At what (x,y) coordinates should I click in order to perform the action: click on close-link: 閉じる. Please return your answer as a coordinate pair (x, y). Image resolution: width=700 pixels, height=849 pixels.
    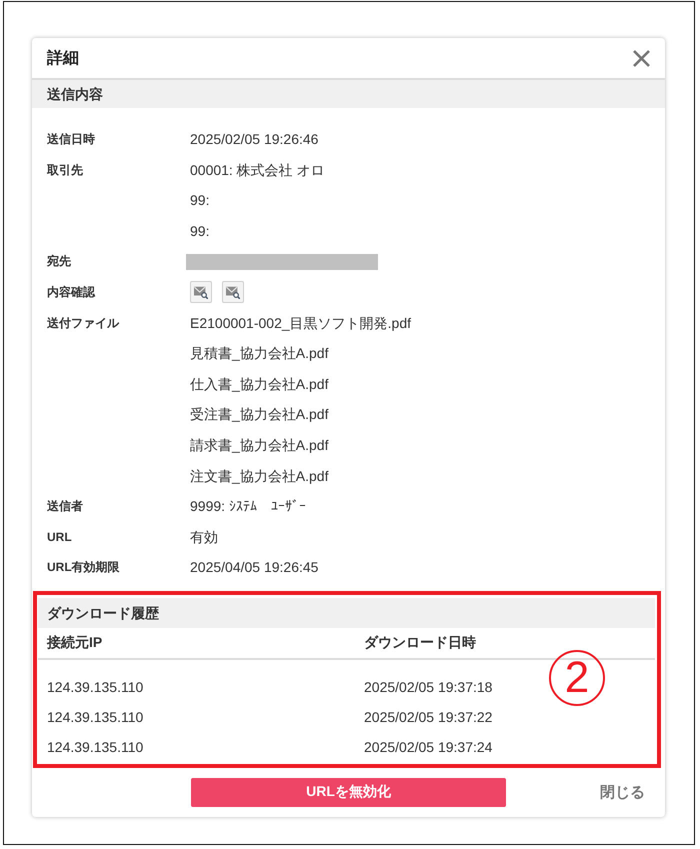
    Looking at the image, I should click on (622, 792).